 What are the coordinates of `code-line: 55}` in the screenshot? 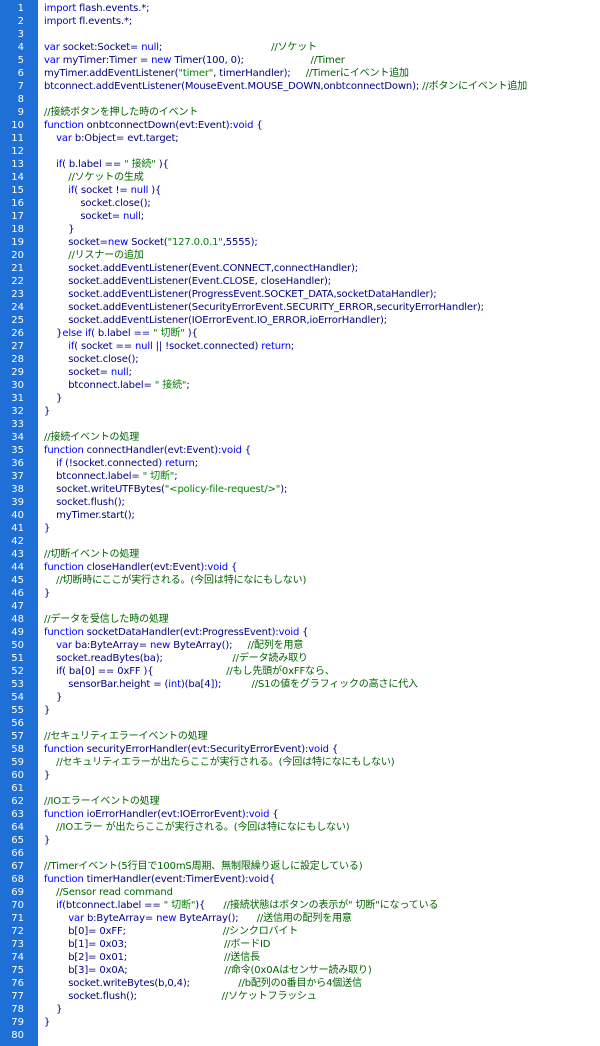 It's located at (300, 710).